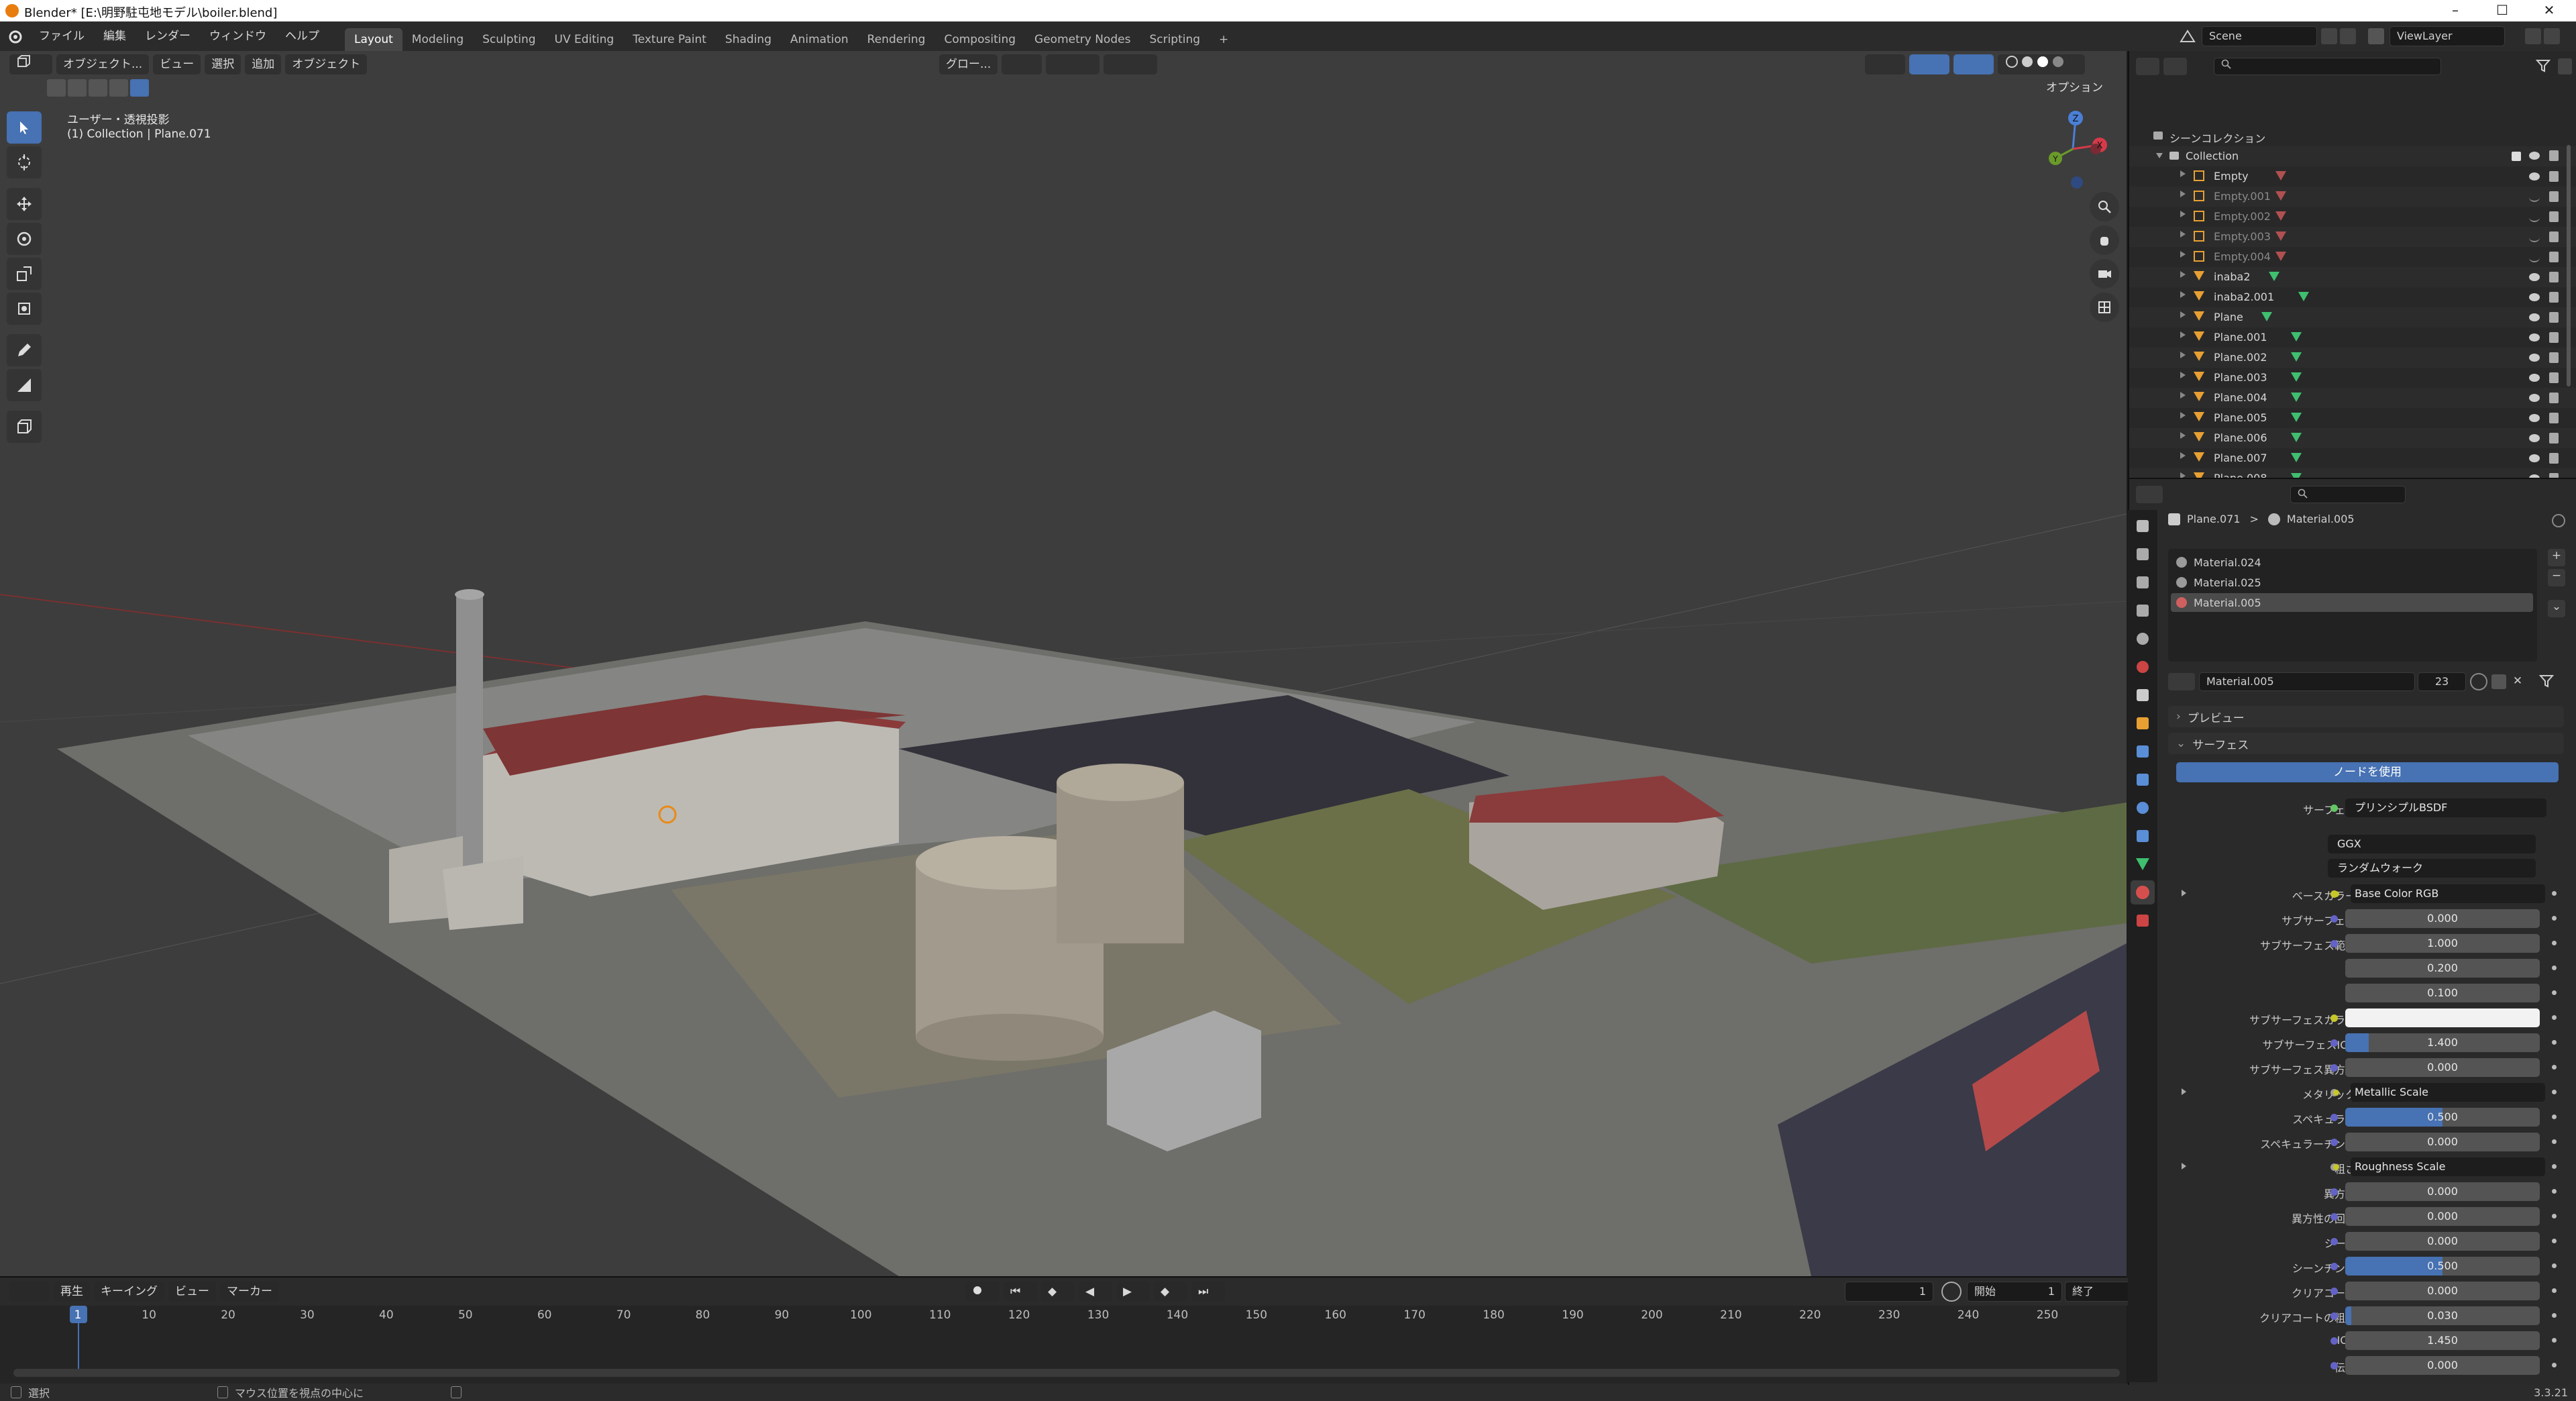  What do you see at coordinates (1929, 64) in the screenshot?
I see `gizmo-toggle-icon` at bounding box center [1929, 64].